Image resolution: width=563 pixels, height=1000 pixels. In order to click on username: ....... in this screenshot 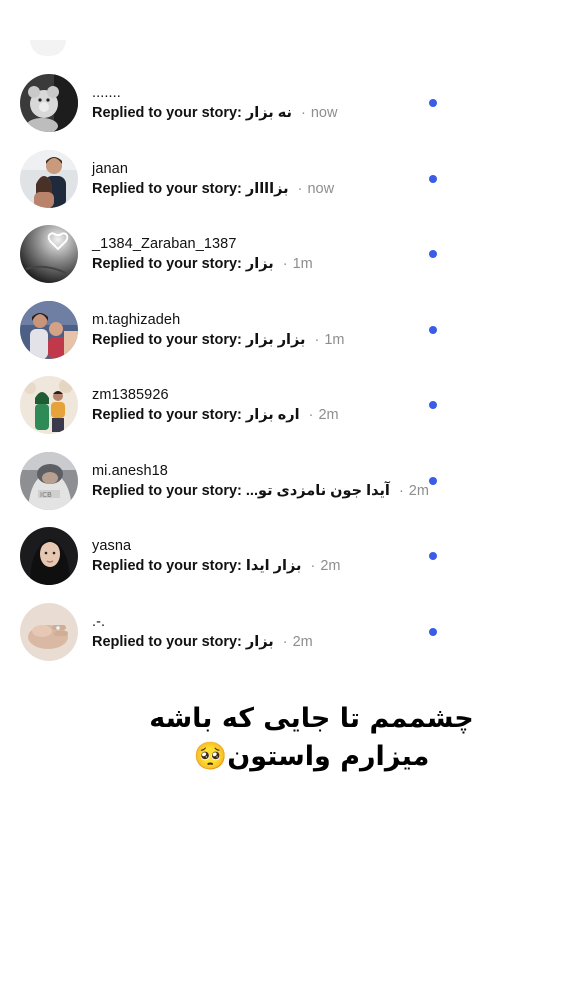, I will do `click(106, 93)`.